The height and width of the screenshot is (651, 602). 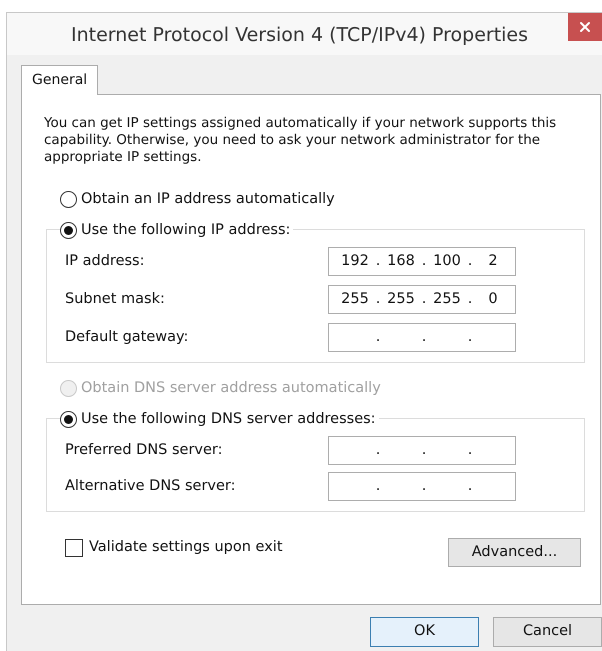 What do you see at coordinates (59, 80) in the screenshot?
I see `tab: General` at bounding box center [59, 80].